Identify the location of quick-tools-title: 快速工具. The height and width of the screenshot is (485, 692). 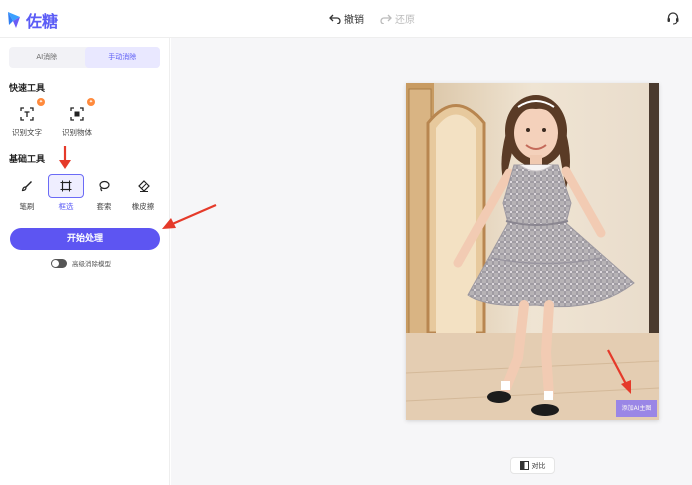
(27, 89).